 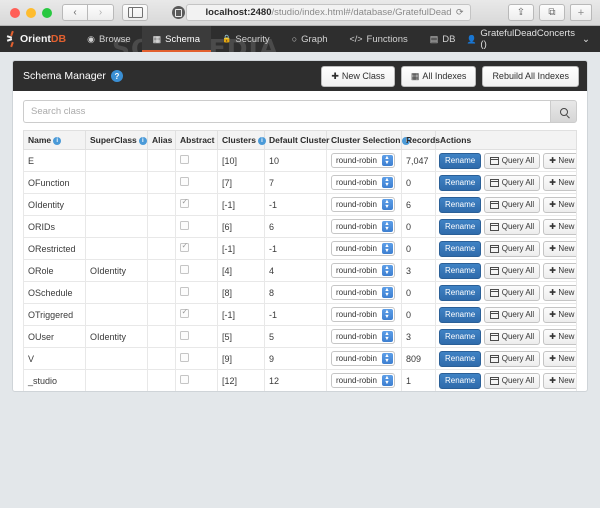 What do you see at coordinates (176, 39) in the screenshot?
I see `nav-item-schema: ▦ Schema` at bounding box center [176, 39].